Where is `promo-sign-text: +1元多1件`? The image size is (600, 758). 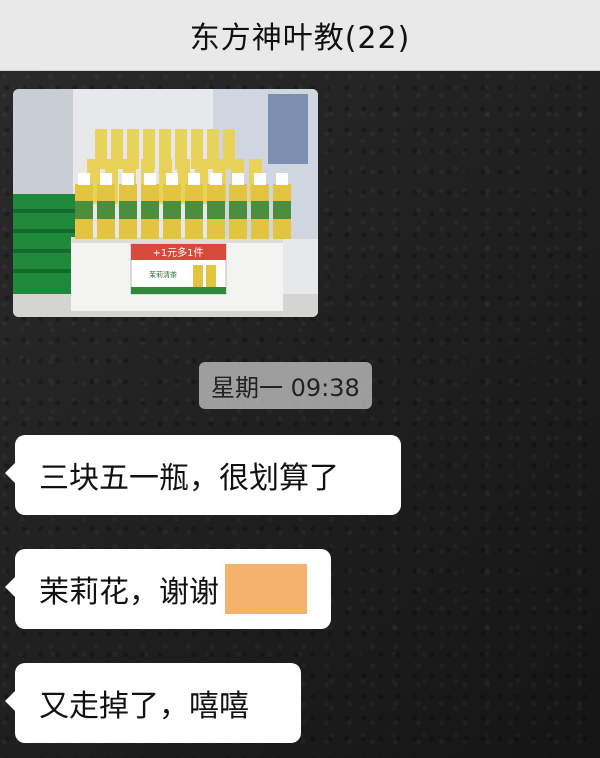 promo-sign-text: +1元多1件 is located at coordinates (177, 252).